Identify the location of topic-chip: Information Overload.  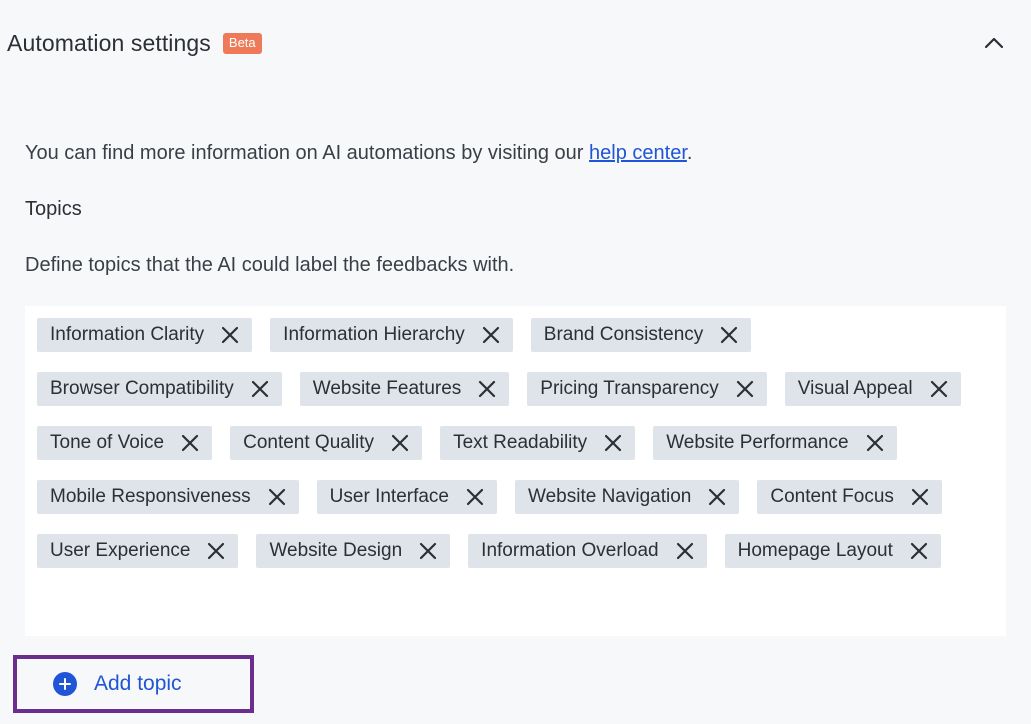
(587, 551).